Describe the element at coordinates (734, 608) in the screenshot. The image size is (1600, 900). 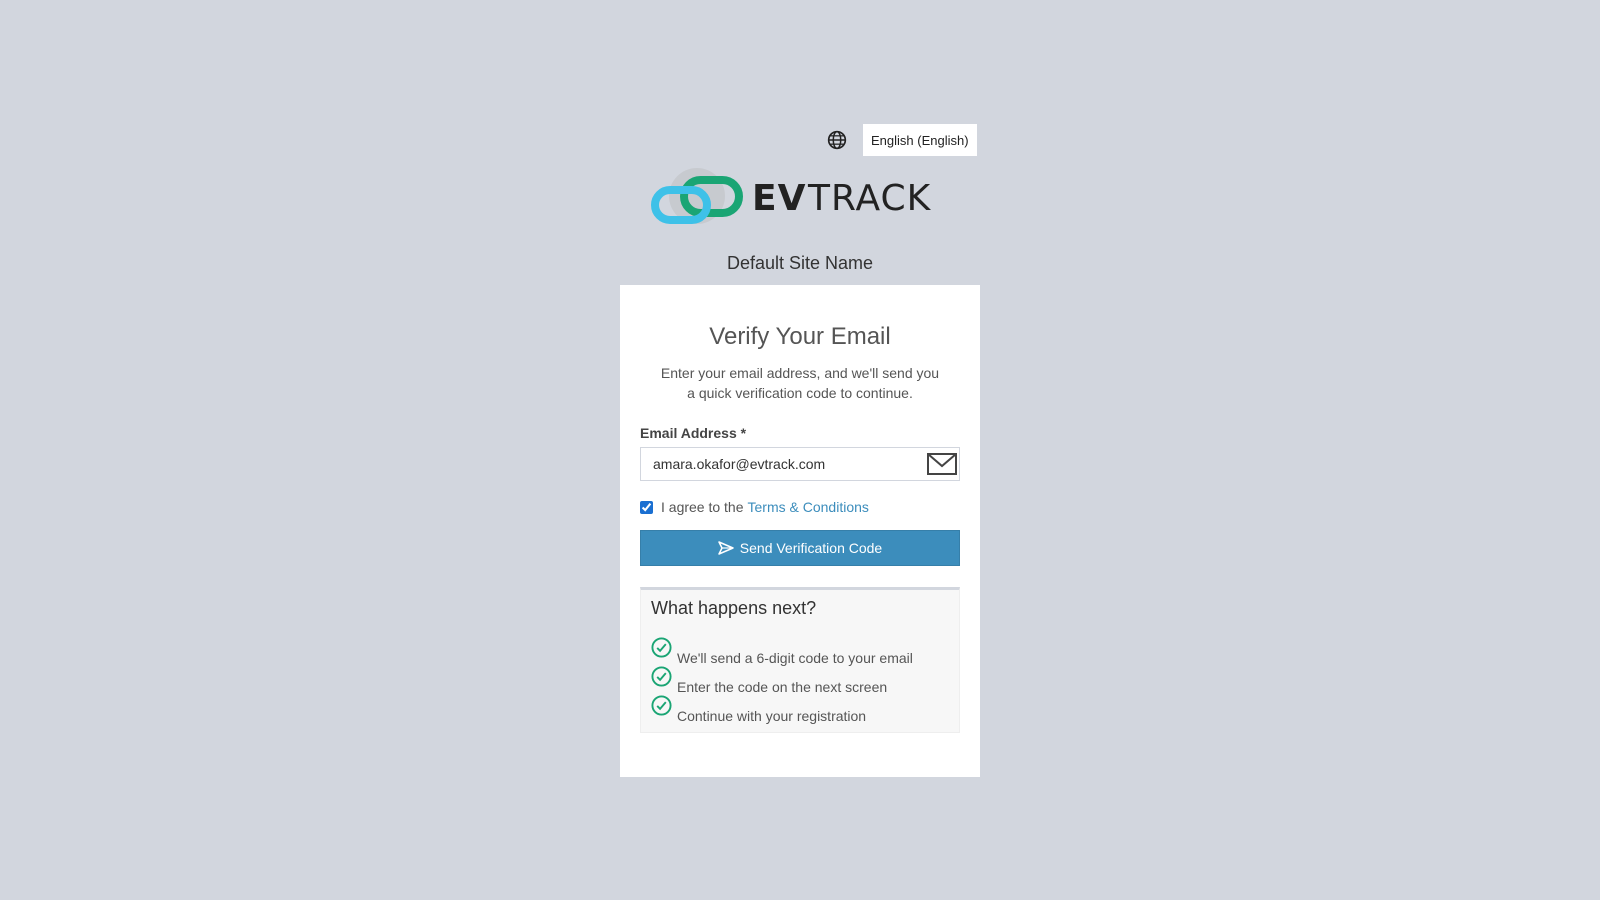
I see `next-steps-title: What happens next?` at that location.